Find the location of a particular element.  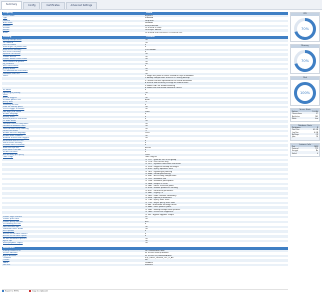

gauge-panel: Memory 70% is located at coordinates (305, 59).